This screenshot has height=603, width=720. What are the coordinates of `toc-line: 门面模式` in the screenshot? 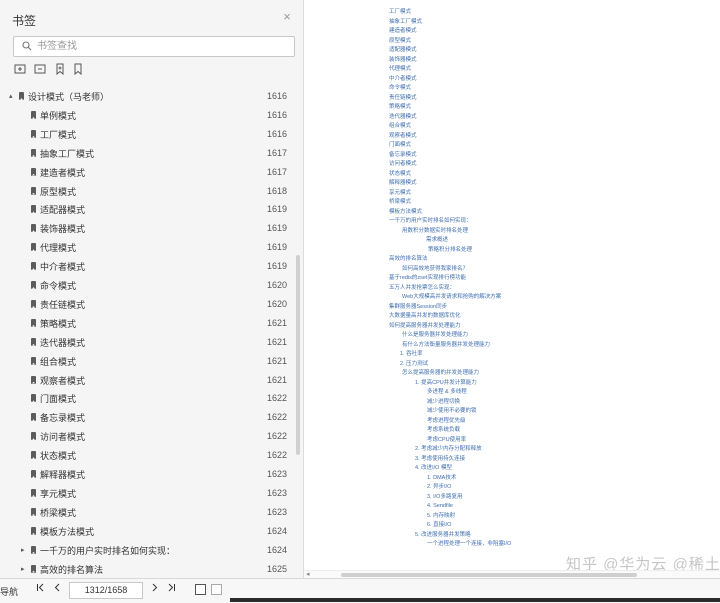 It's located at (400, 145).